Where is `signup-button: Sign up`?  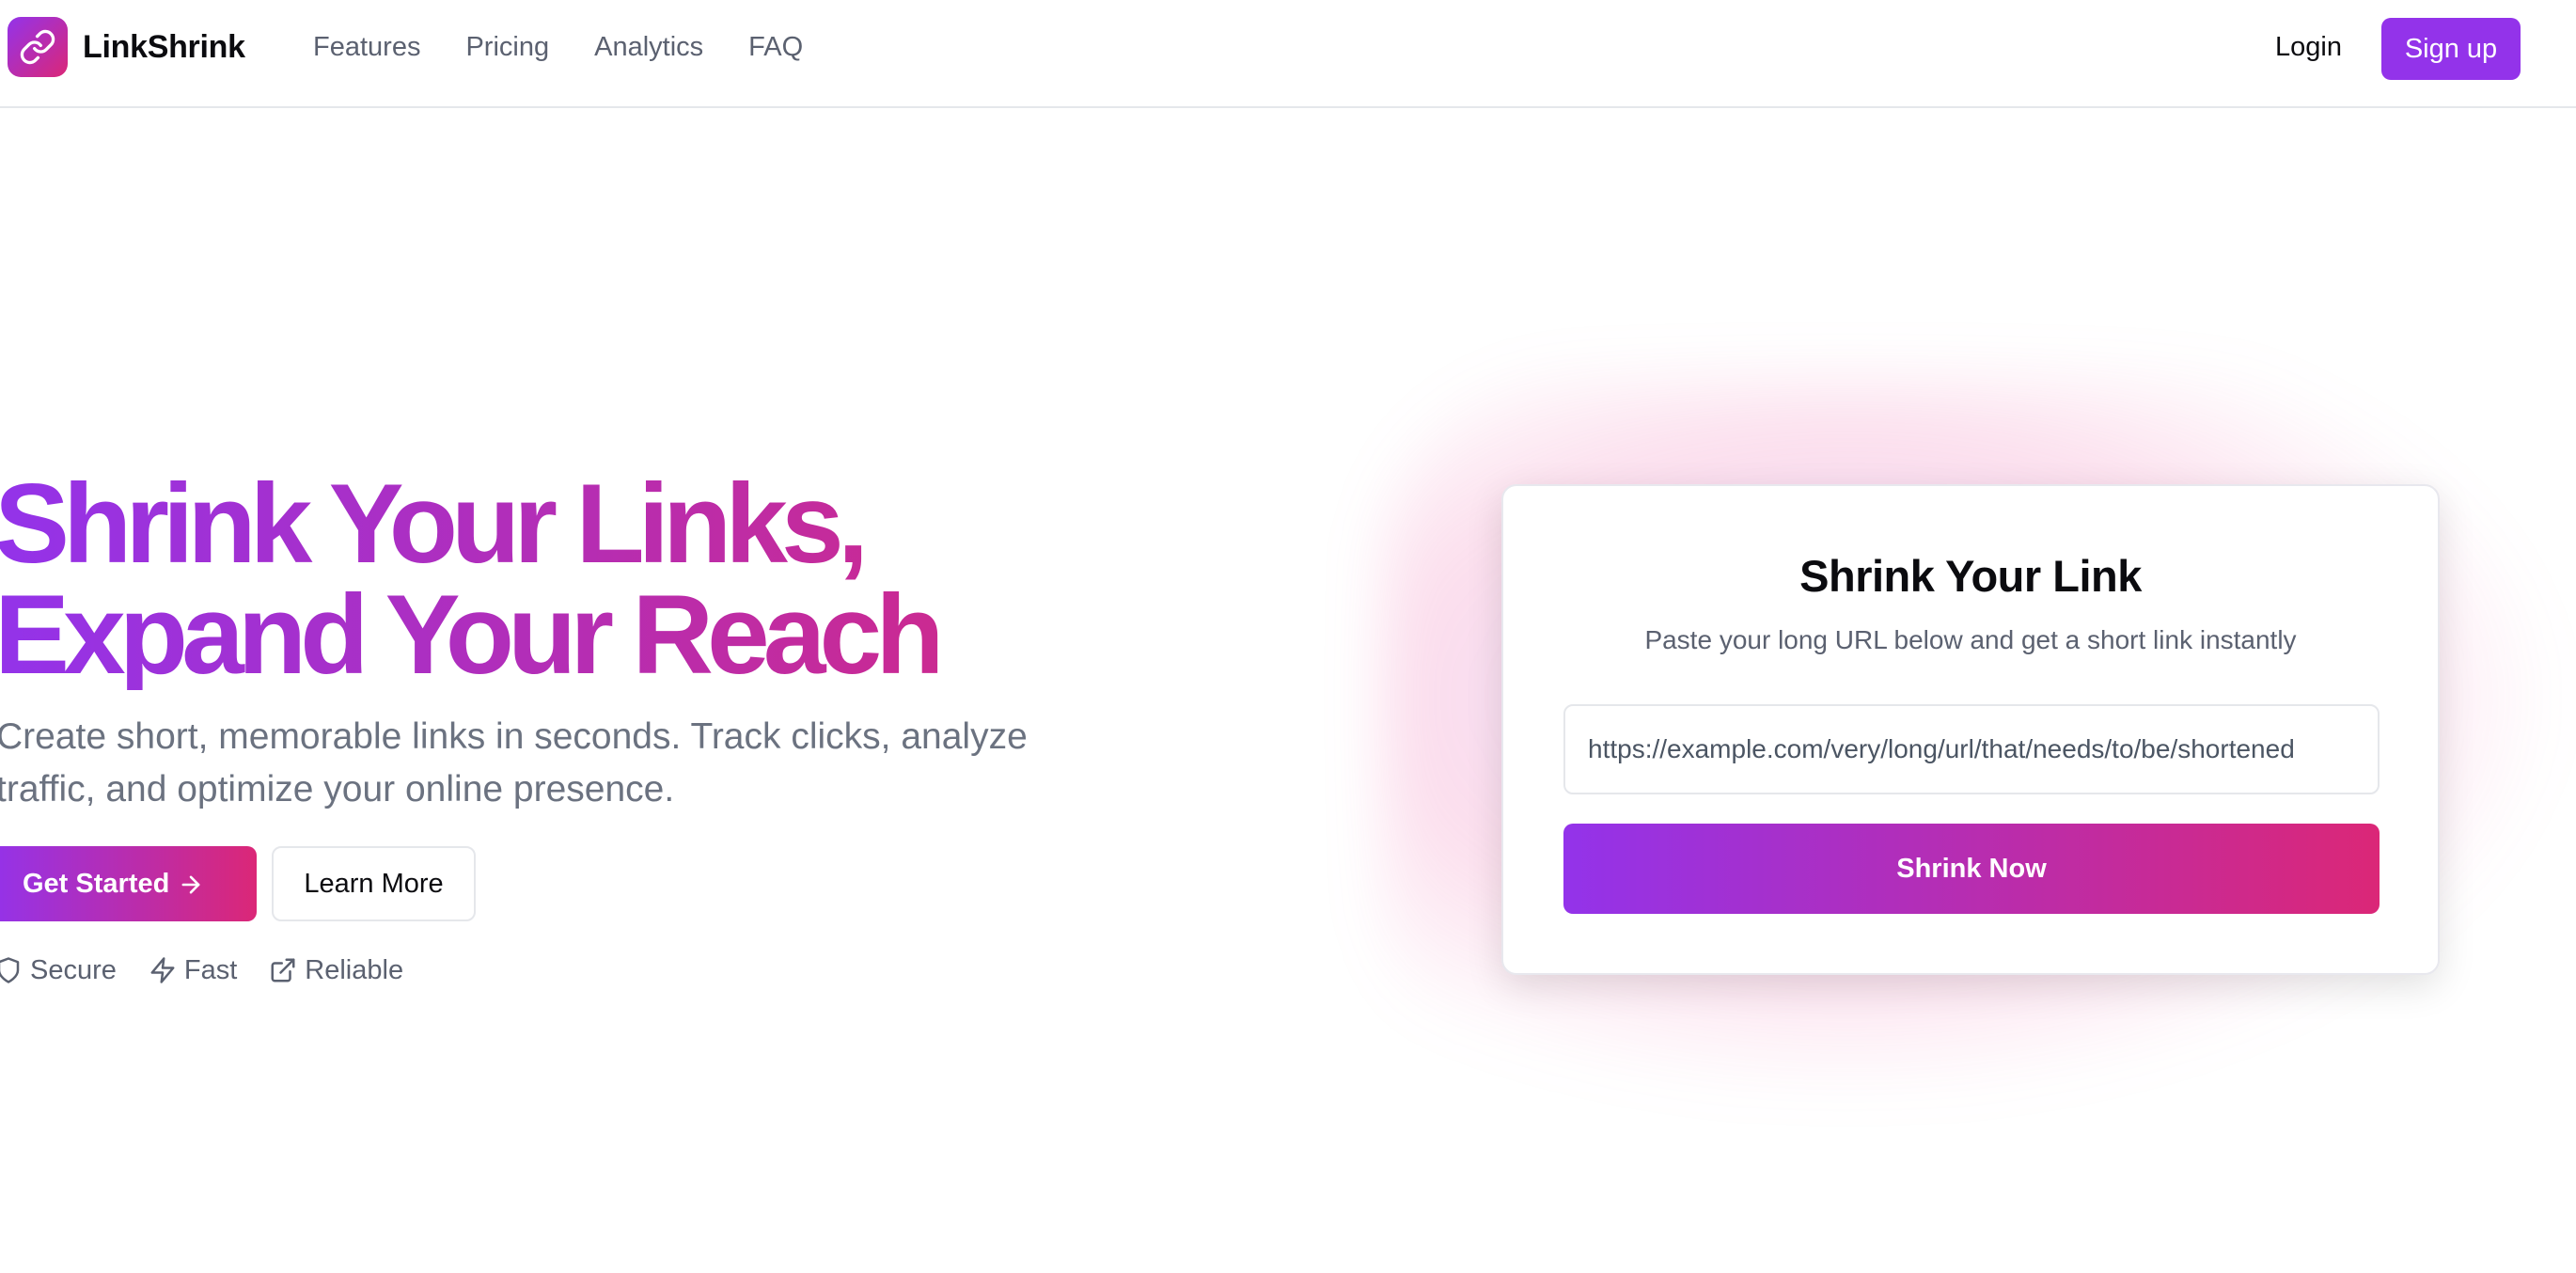 signup-button: Sign up is located at coordinates (2451, 49).